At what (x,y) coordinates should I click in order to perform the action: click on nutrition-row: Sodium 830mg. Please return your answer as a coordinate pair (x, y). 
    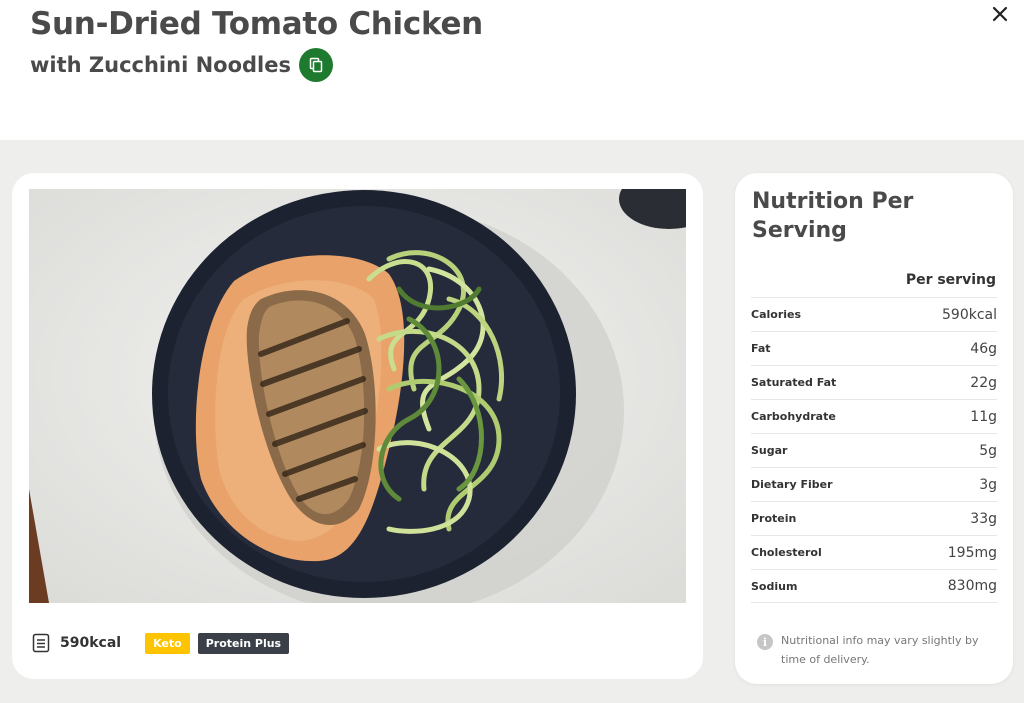
    Looking at the image, I should click on (874, 586).